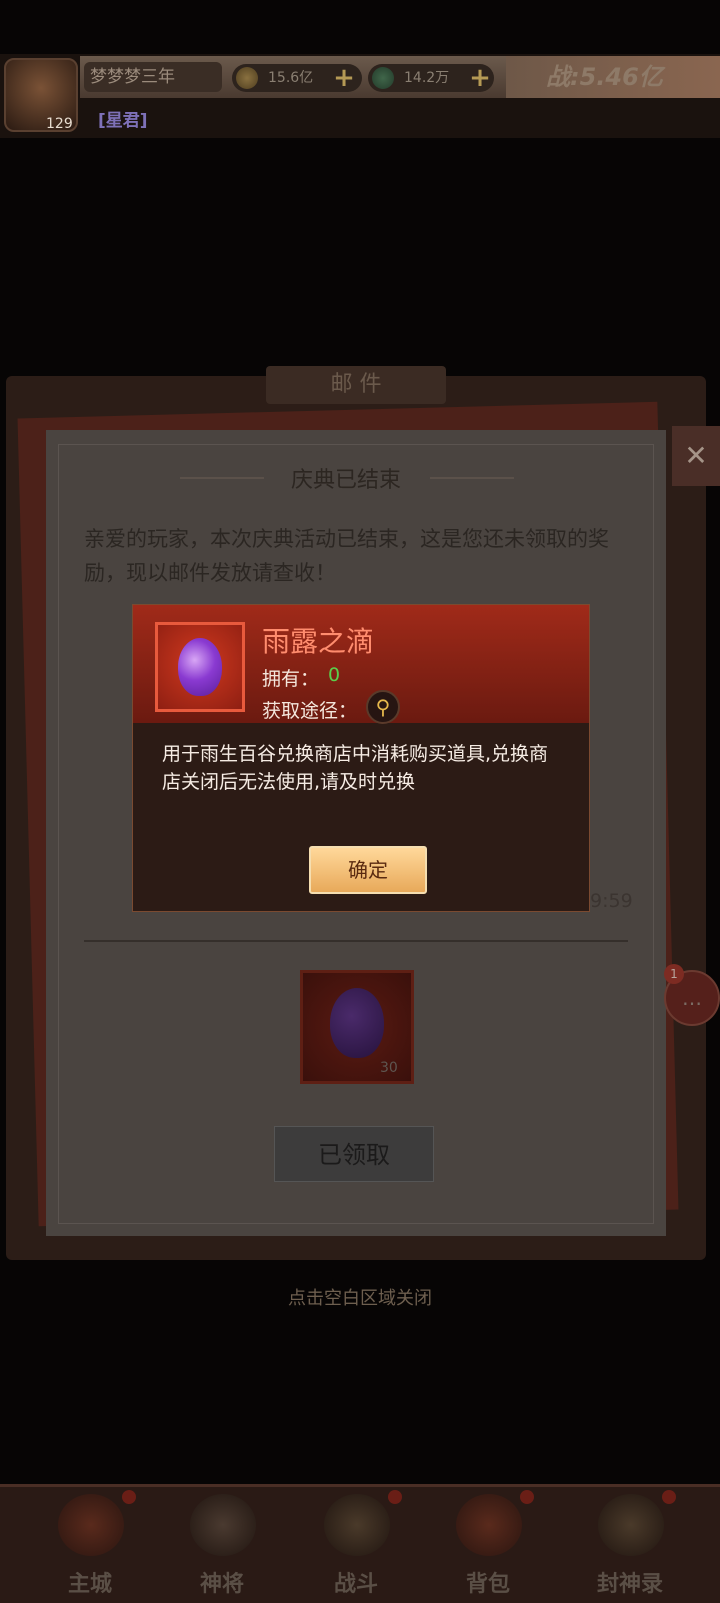  I want to click on nav-main-city: 主城, so click(90, 1542).